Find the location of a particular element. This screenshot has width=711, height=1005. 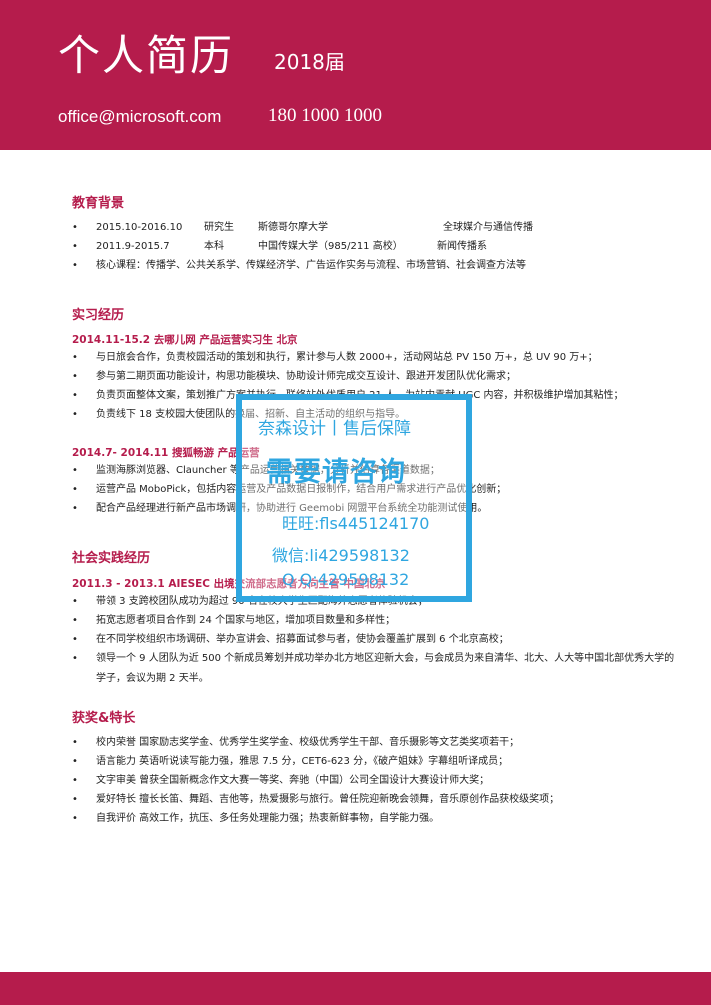

list-item-text: 拓宽志愿者项目合作到 24 个国家与地区，增加项目数量和多样性； is located at coordinates (246, 620).